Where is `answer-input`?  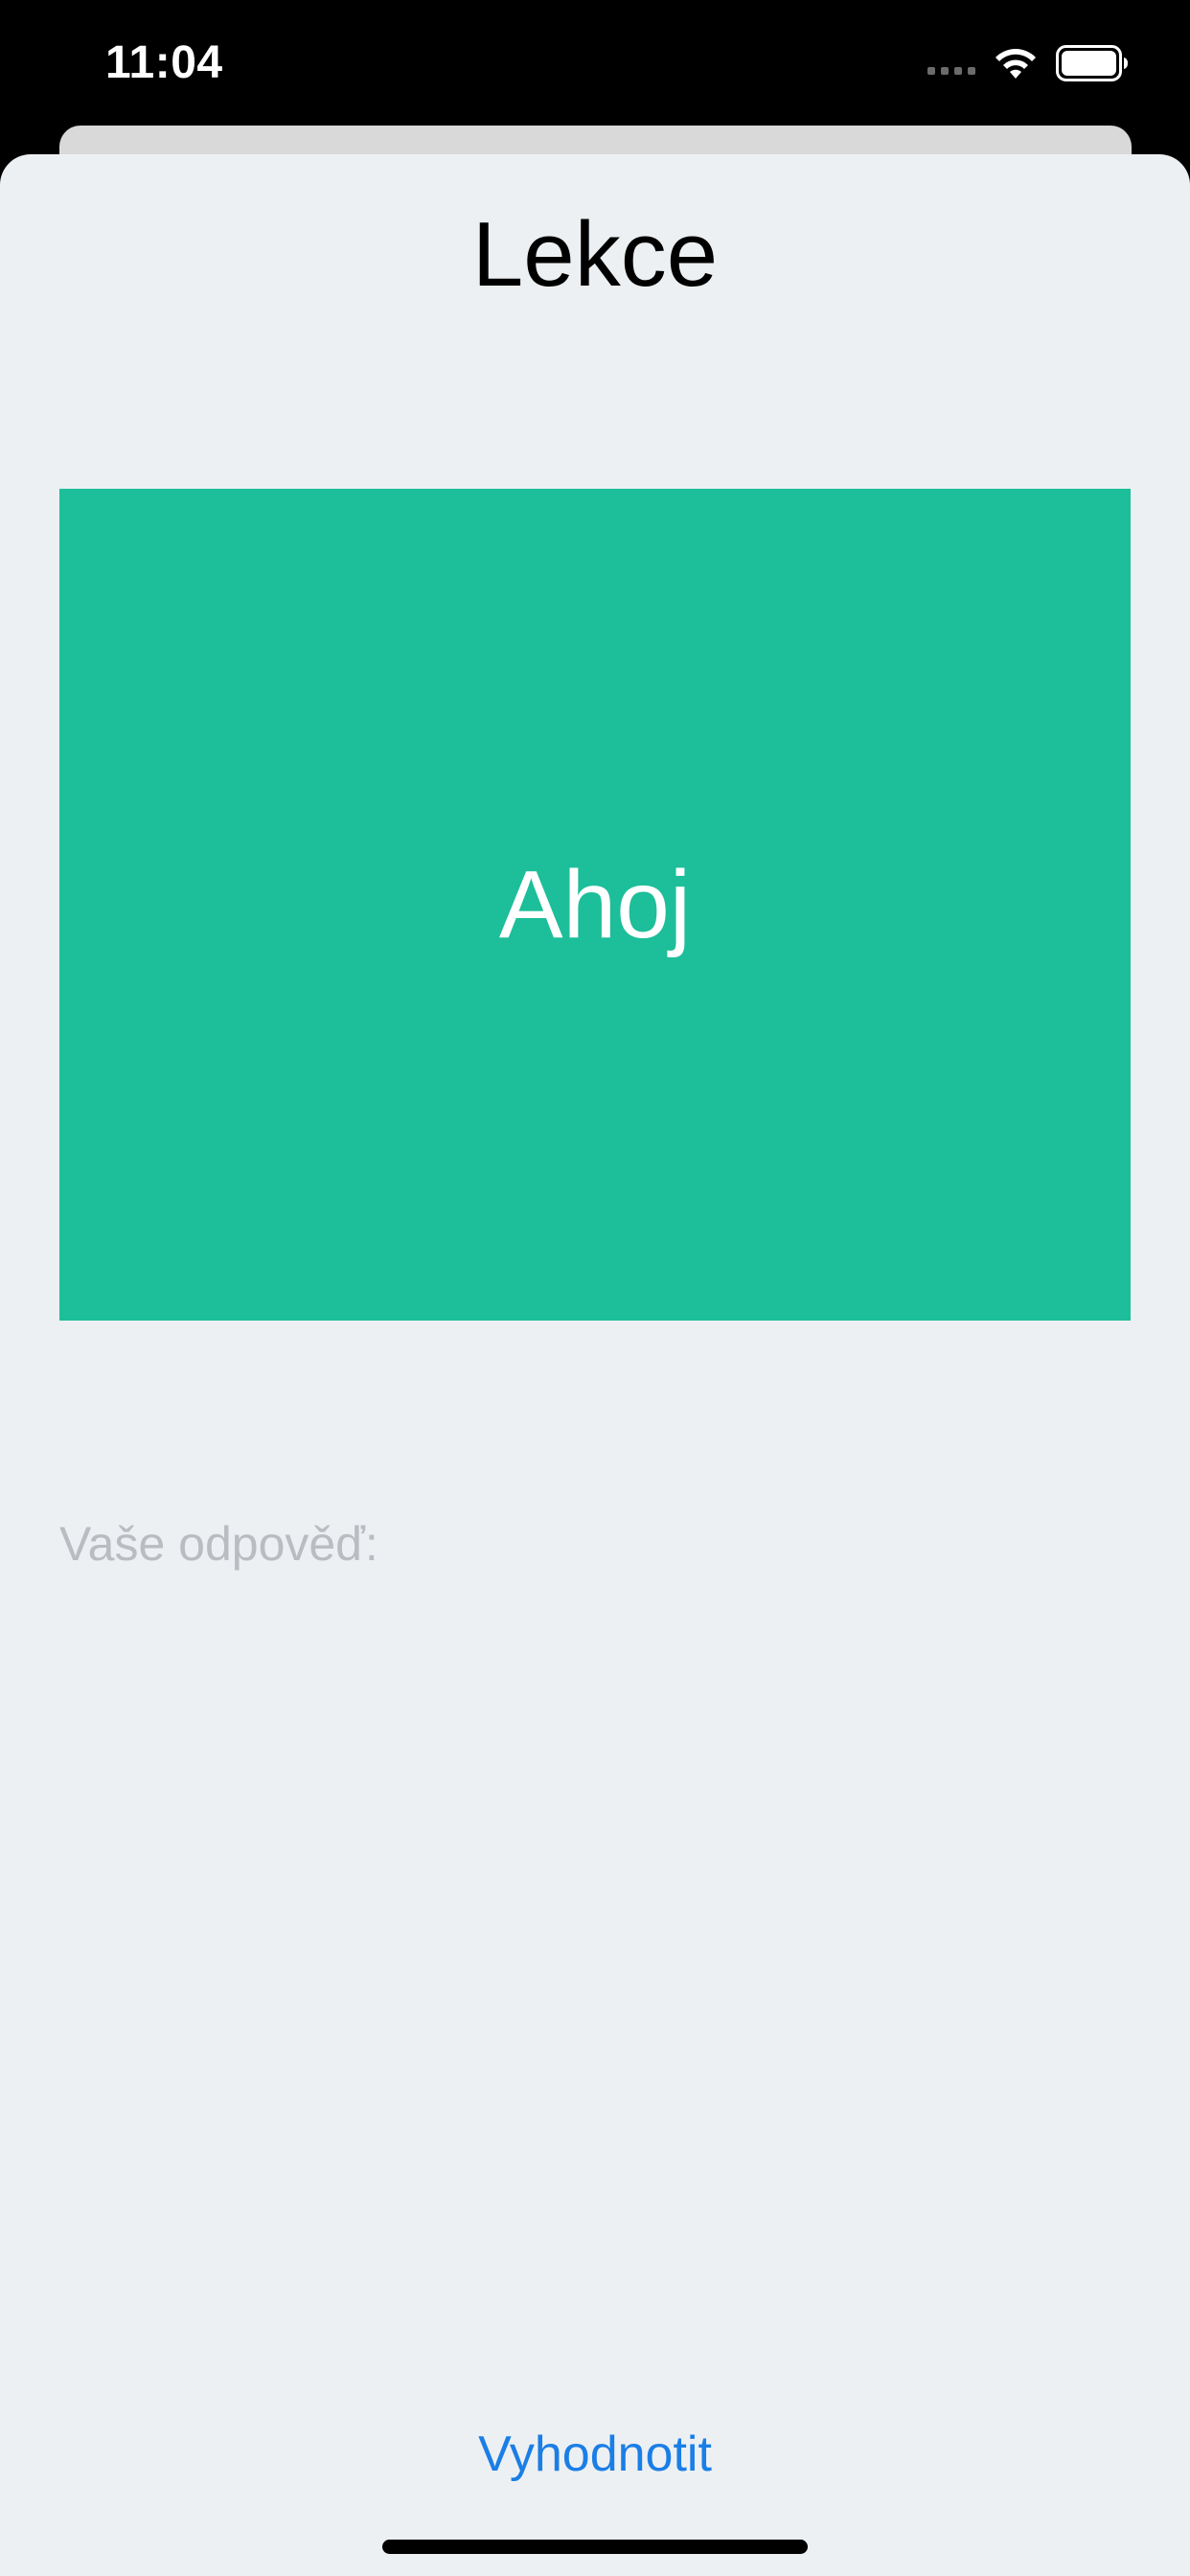 answer-input is located at coordinates (595, 1544).